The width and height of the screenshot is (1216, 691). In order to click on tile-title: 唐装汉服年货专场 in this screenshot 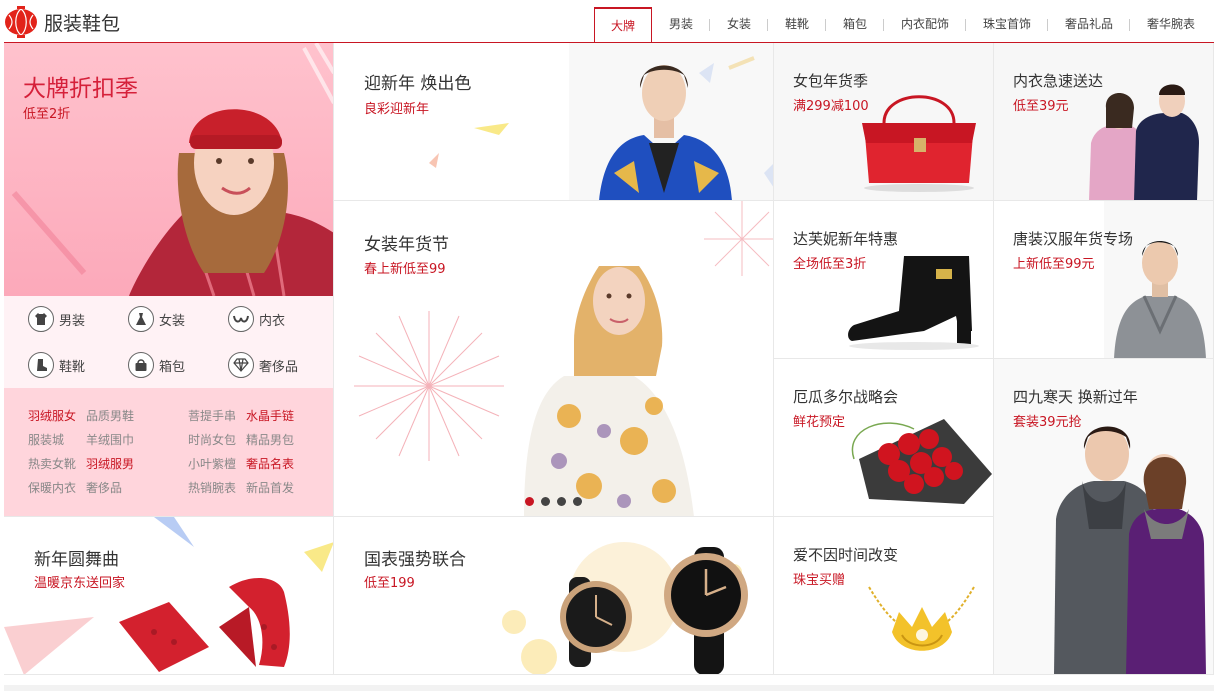, I will do `click(1073, 239)`.